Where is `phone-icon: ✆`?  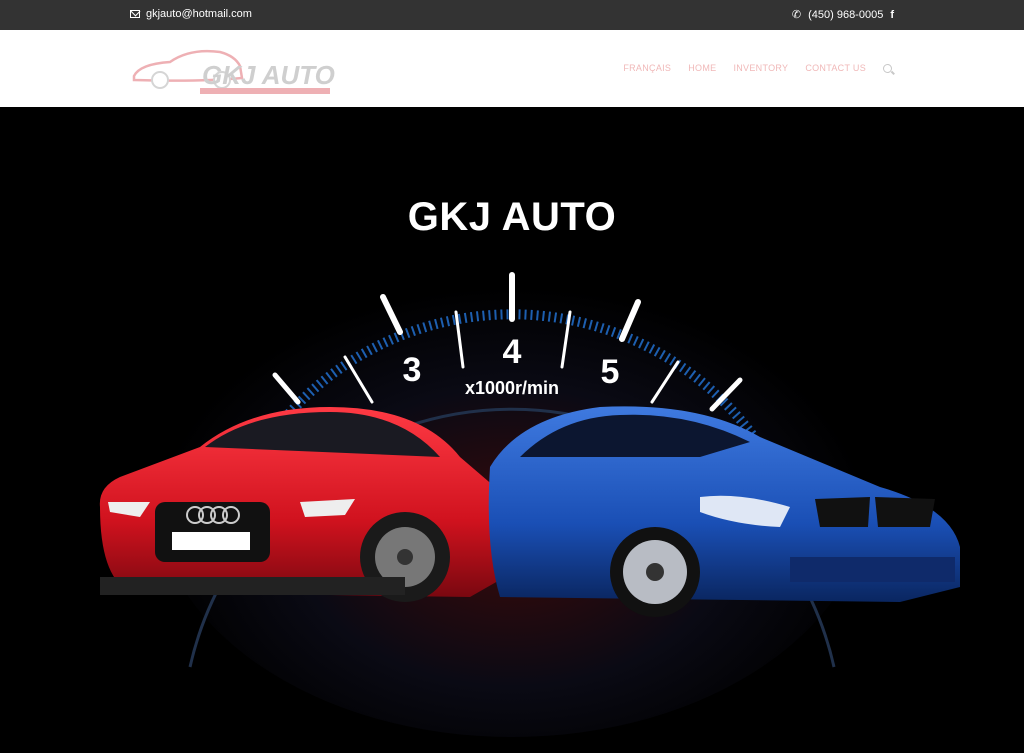 phone-icon: ✆ is located at coordinates (796, 15).